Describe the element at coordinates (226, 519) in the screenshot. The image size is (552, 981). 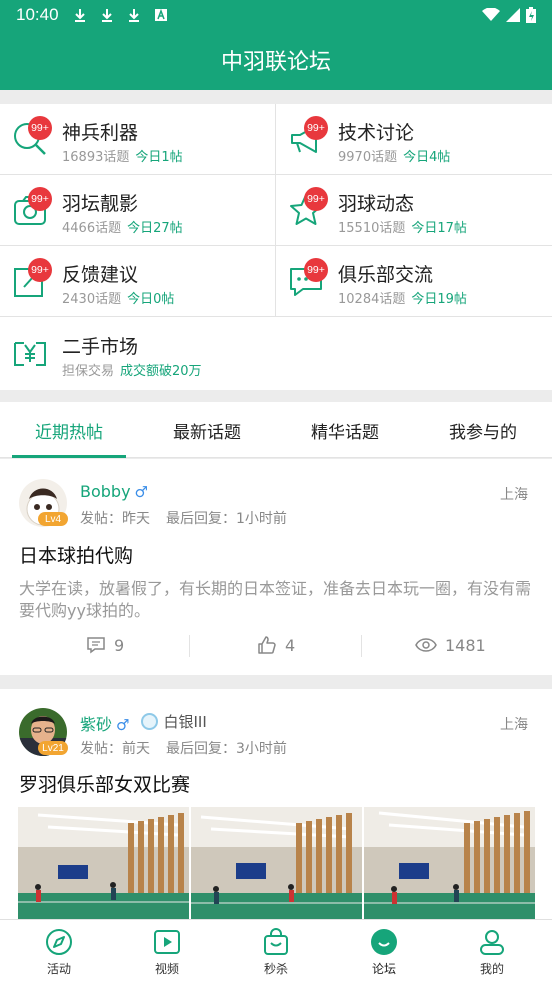
I see `last-reply-time: 最后回复：1小时前` at that location.